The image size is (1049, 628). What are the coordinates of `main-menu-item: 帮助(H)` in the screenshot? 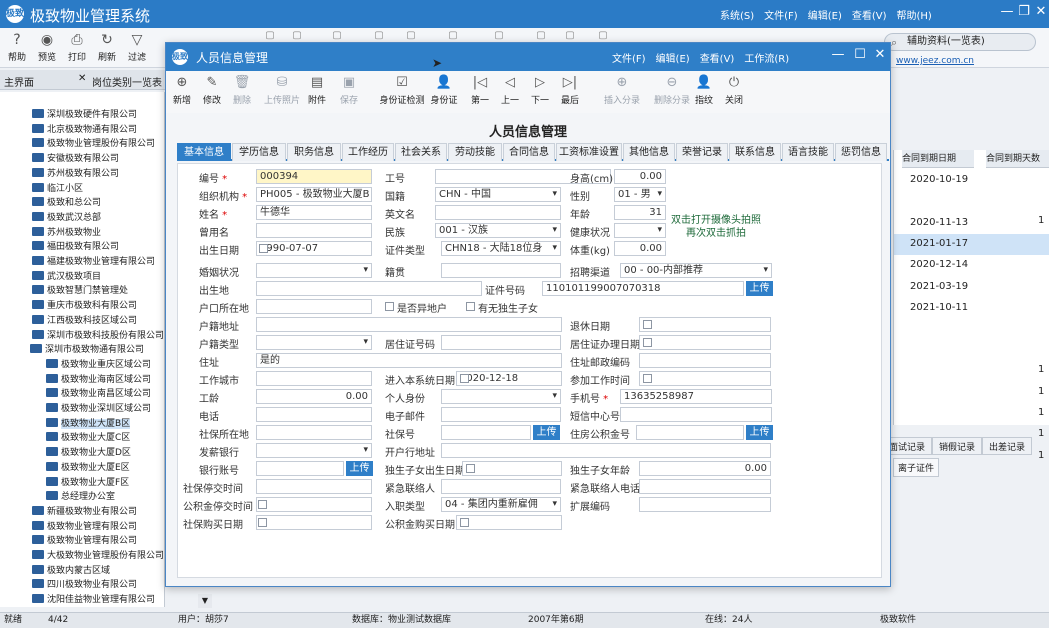 It's located at (914, 14).